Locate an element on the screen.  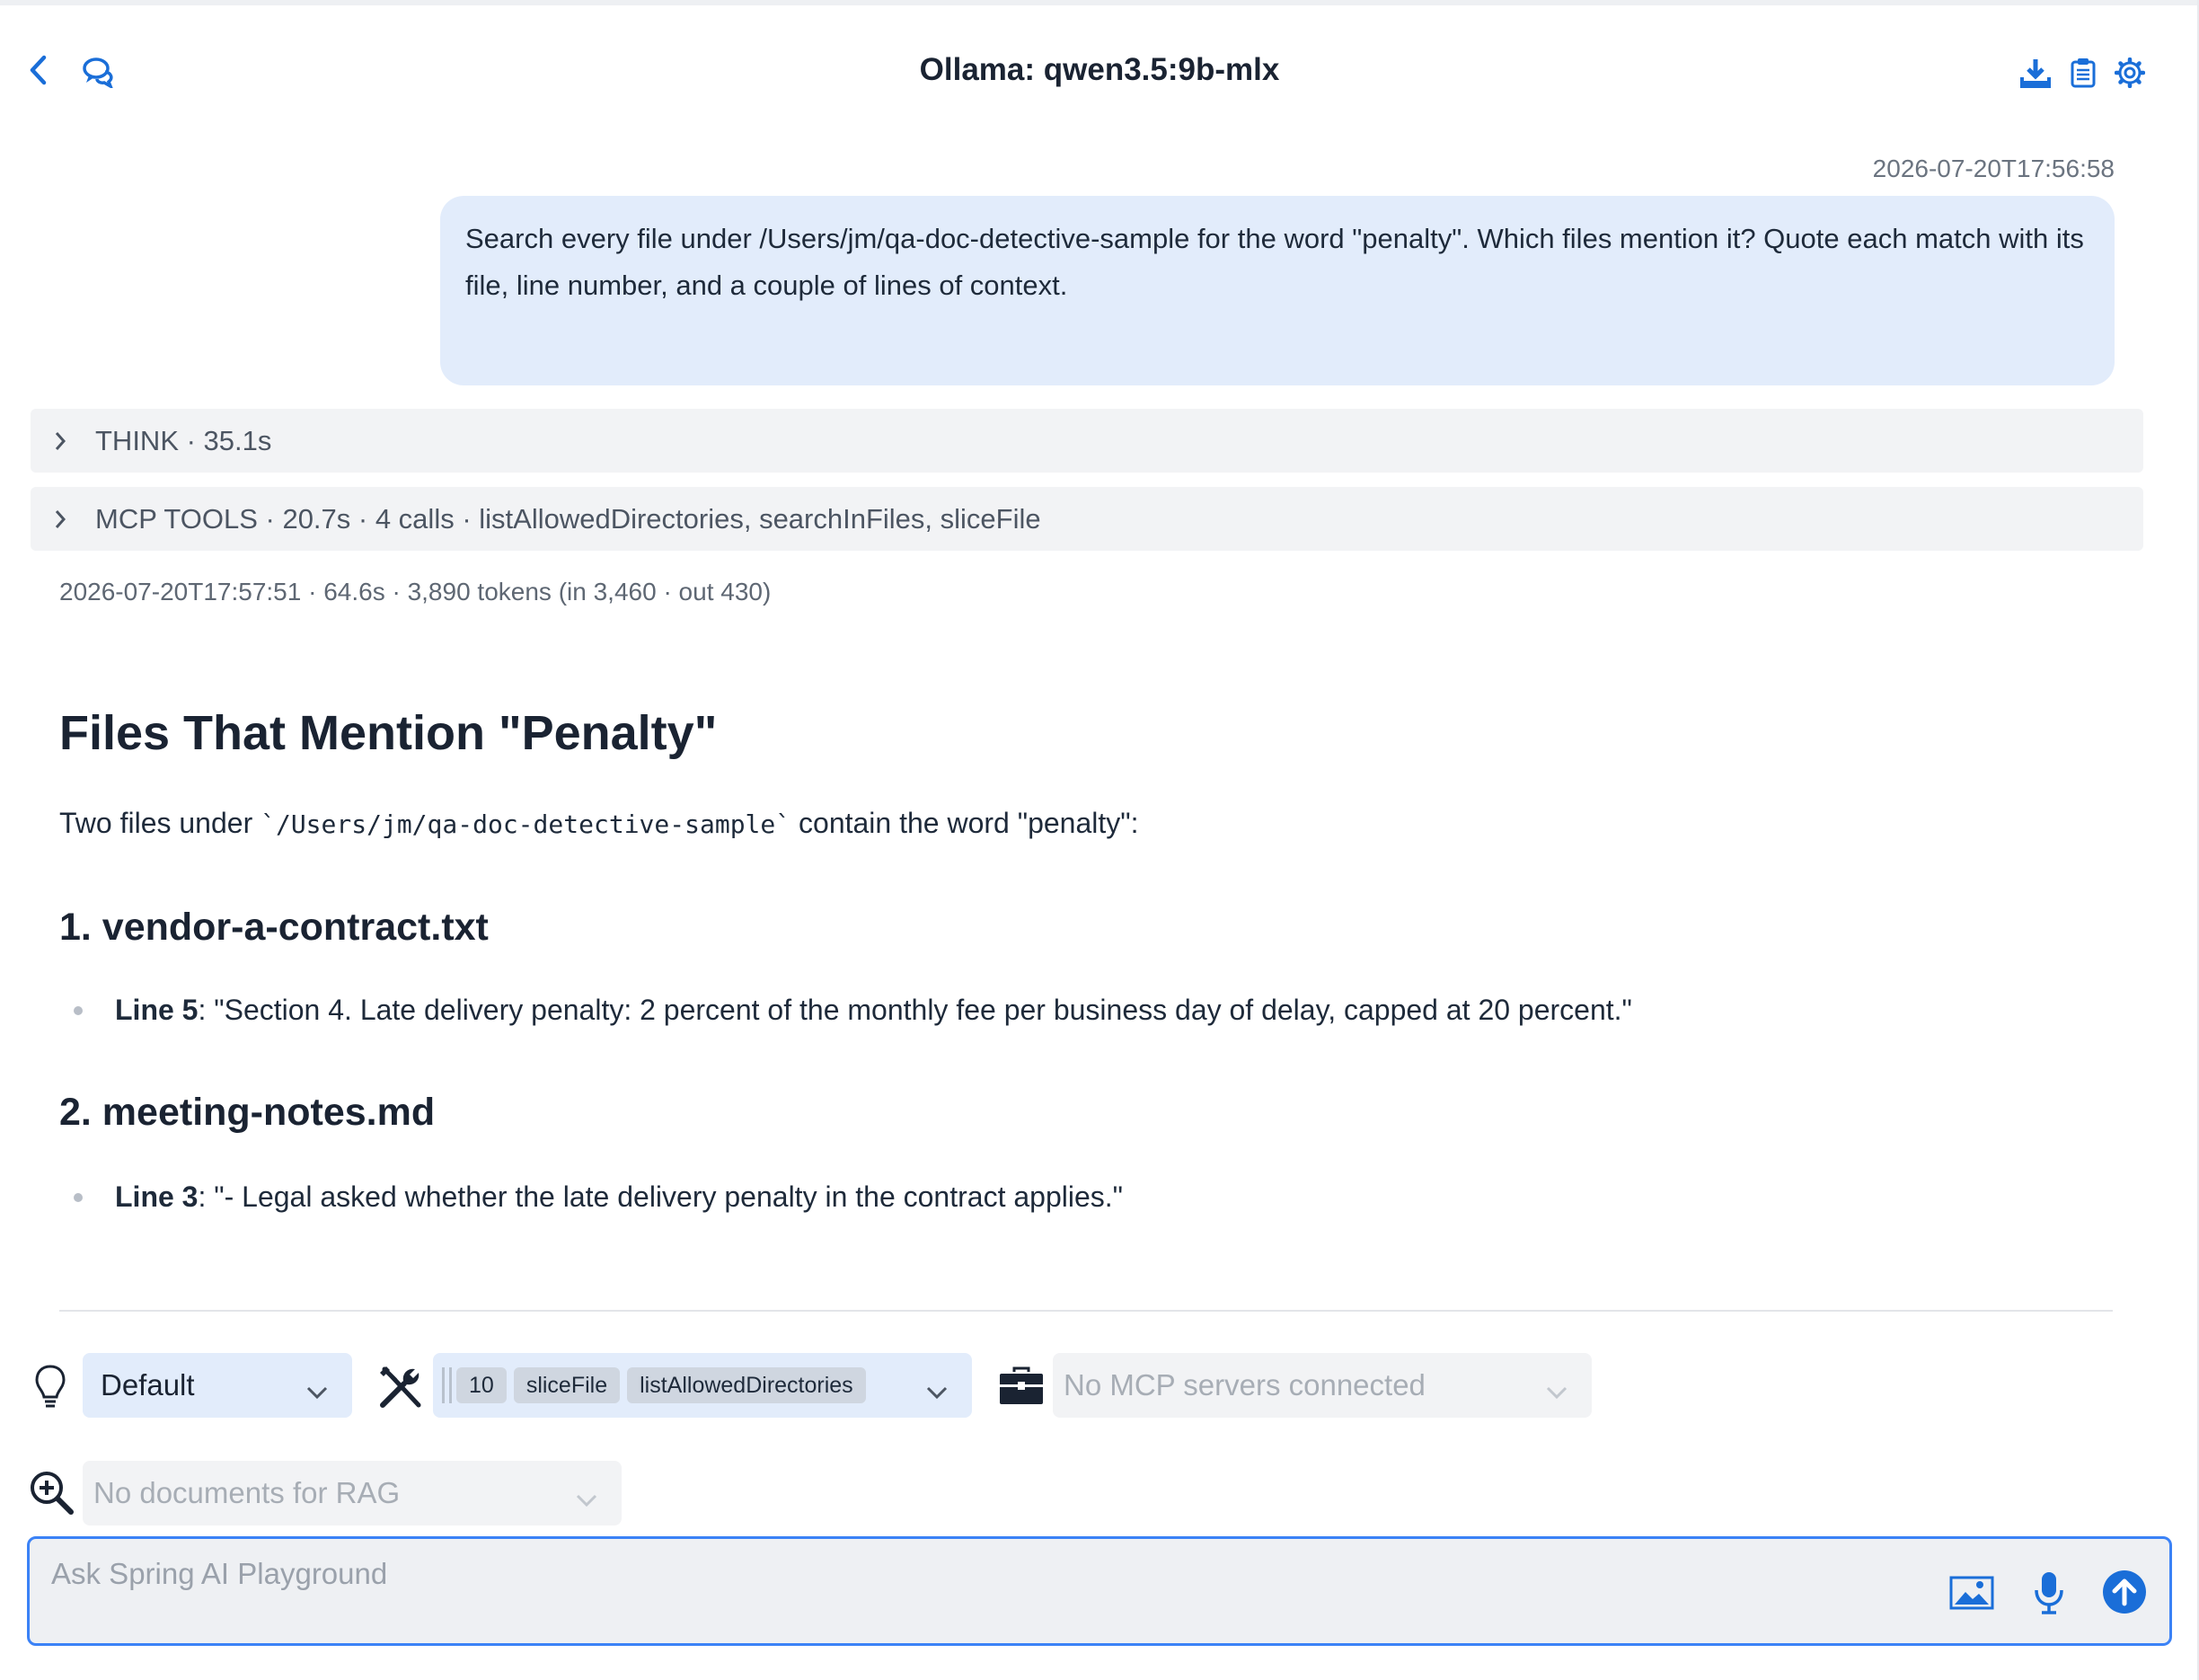
line-label: Line 5 is located at coordinates (157, 1010).